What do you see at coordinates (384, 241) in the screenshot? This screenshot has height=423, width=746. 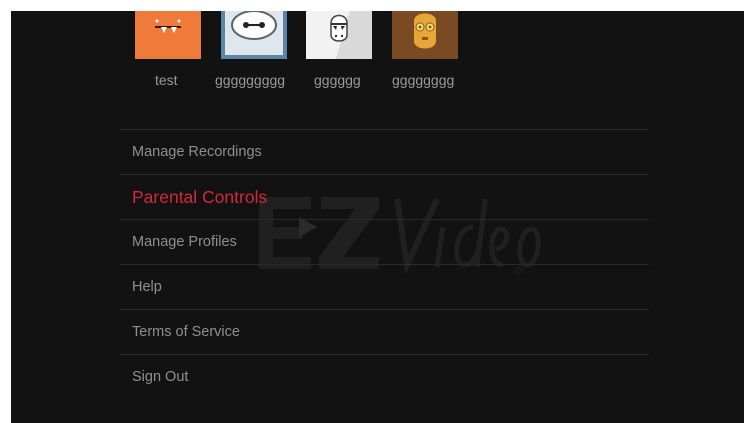 I see `menu-item-manage-profiles: Manage Profiles` at bounding box center [384, 241].